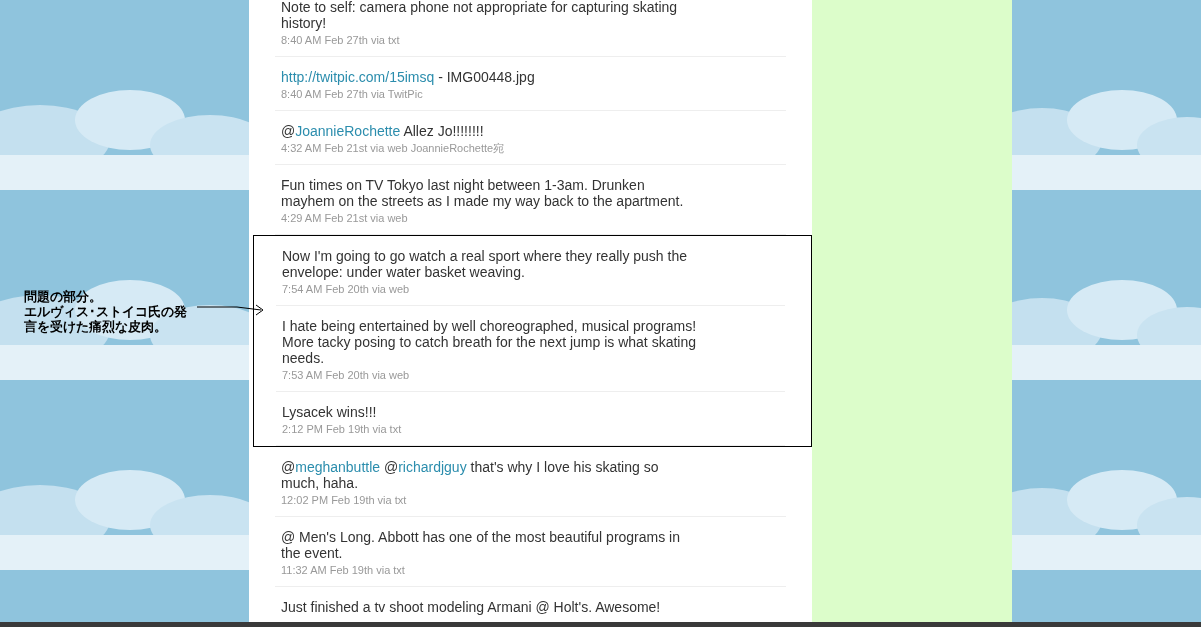 This screenshot has height=627, width=1201. Describe the element at coordinates (485, 264) in the screenshot. I see `tweet-text: Now I'm going to go watch a real sport where they really push the envelope: under water basket weaving.` at that location.